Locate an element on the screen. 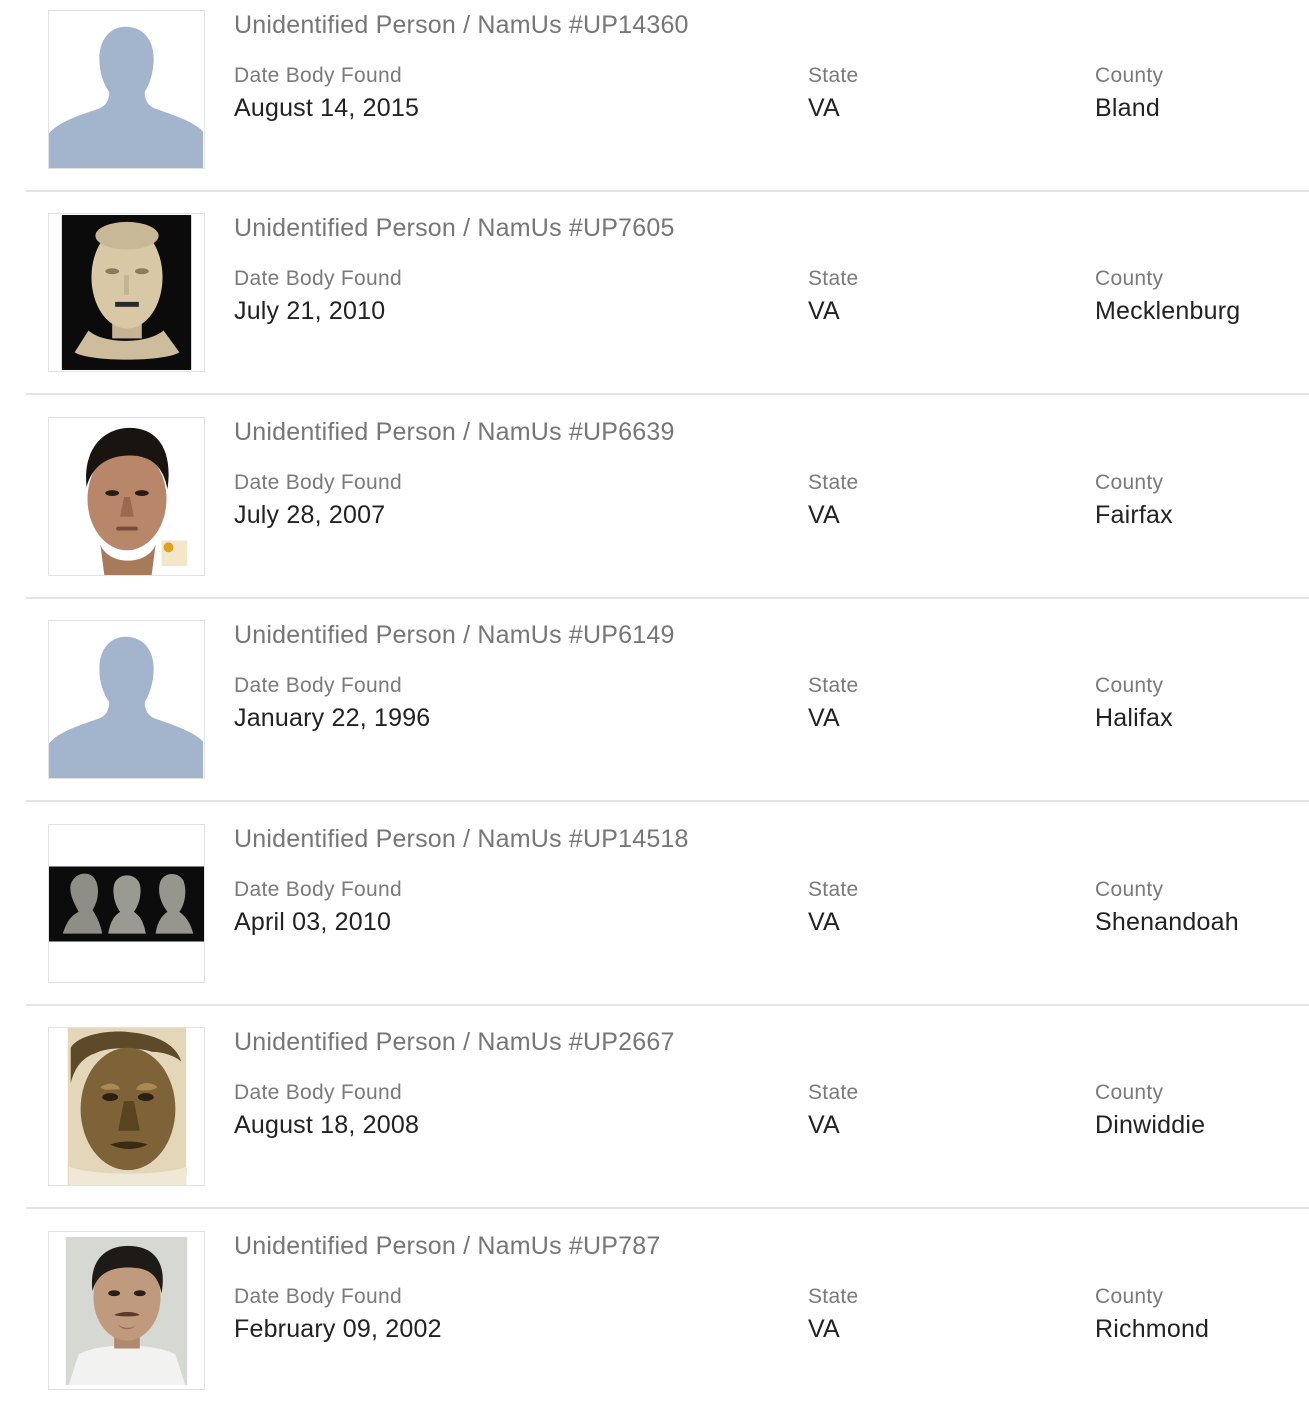 Image resolution: width=1309 pixels, height=1424 pixels. county-field: County Halifax is located at coordinates (1134, 703).